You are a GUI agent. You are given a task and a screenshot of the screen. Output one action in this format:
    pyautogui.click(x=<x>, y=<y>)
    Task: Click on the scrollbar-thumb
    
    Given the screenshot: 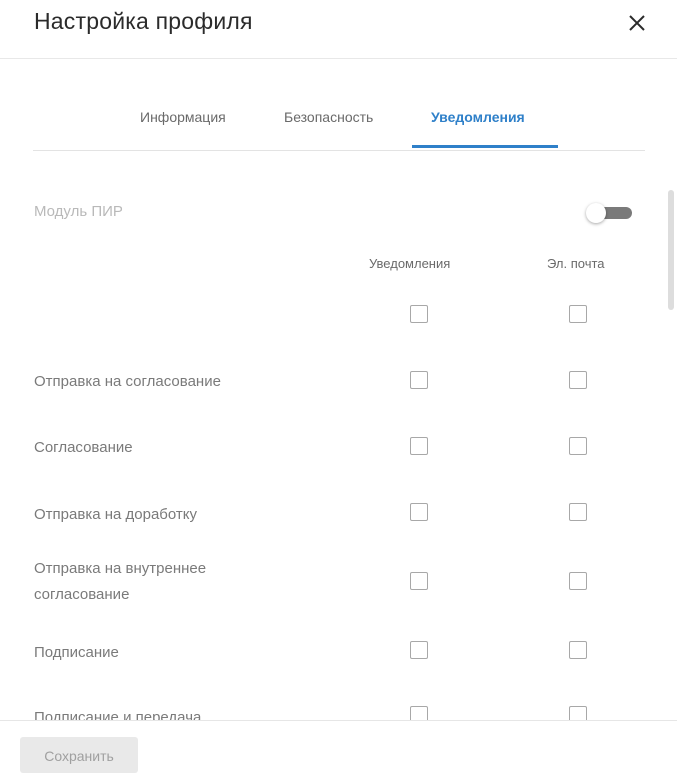 What is the action you would take?
    pyautogui.click(x=671, y=250)
    